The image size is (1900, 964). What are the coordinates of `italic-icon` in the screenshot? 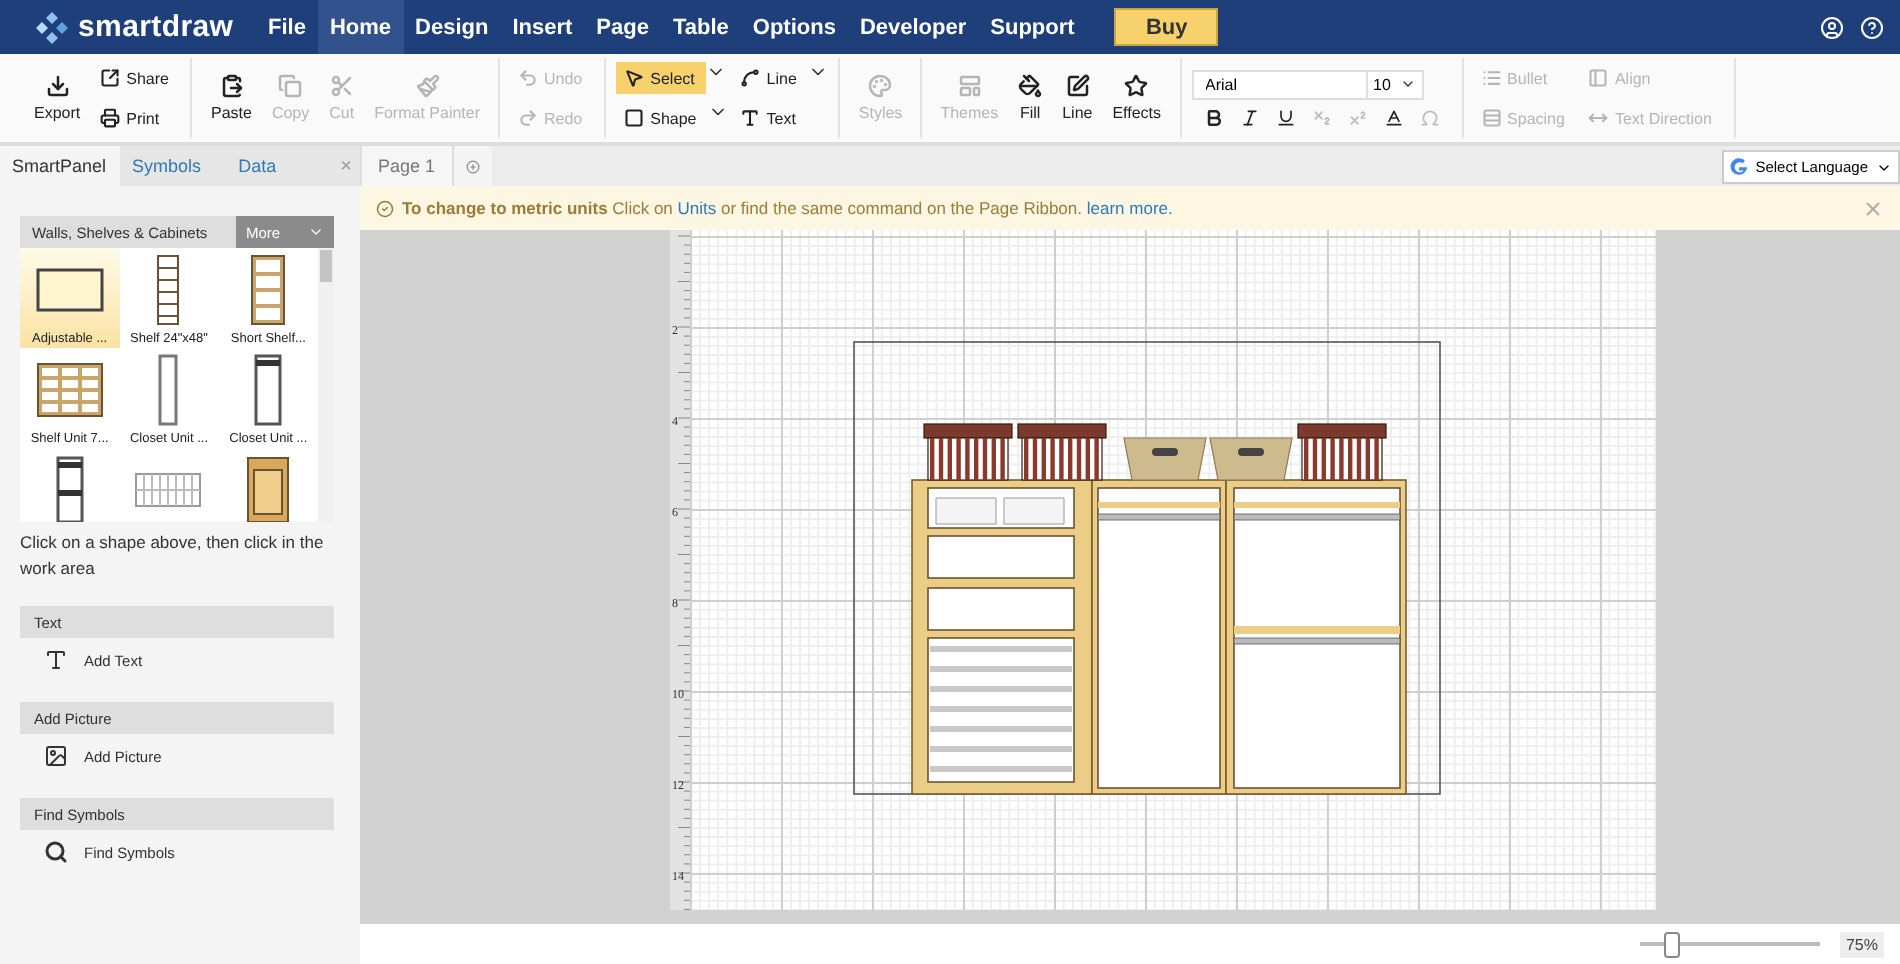 It's located at (1249, 117).